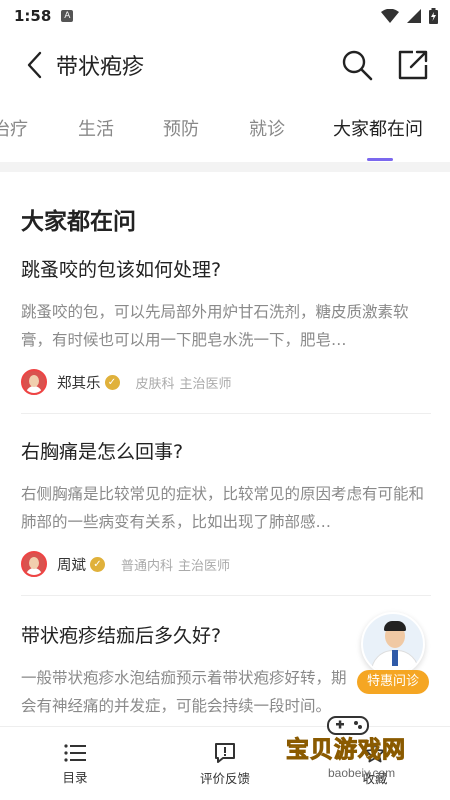 The height and width of the screenshot is (800, 450). I want to click on discount-consult-button: 特惠问诊, so click(393, 654).